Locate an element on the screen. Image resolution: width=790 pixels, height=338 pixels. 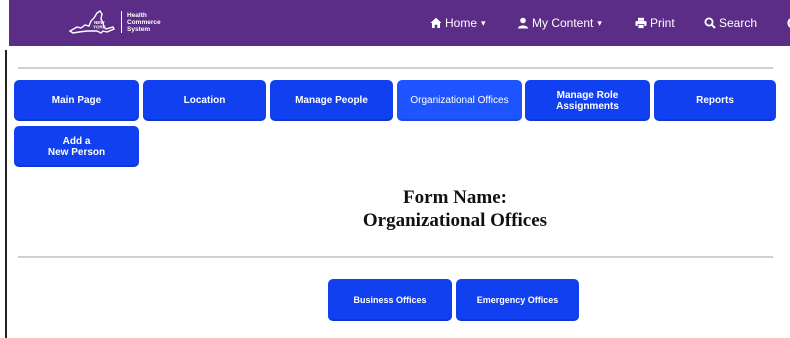
nav-print: Print is located at coordinates (655, 23).